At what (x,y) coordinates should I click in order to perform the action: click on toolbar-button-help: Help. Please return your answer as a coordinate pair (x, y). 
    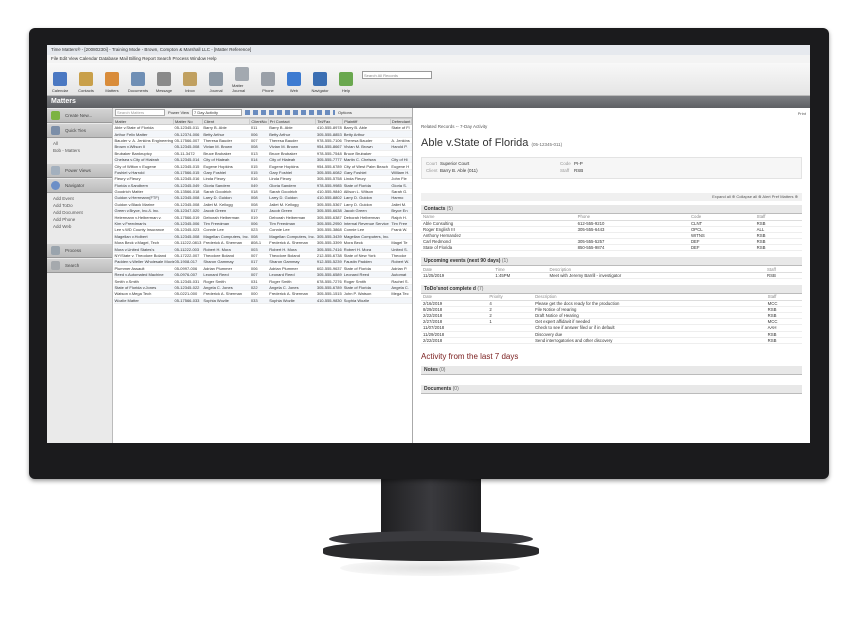
    Looking at the image, I should click on (346, 82).